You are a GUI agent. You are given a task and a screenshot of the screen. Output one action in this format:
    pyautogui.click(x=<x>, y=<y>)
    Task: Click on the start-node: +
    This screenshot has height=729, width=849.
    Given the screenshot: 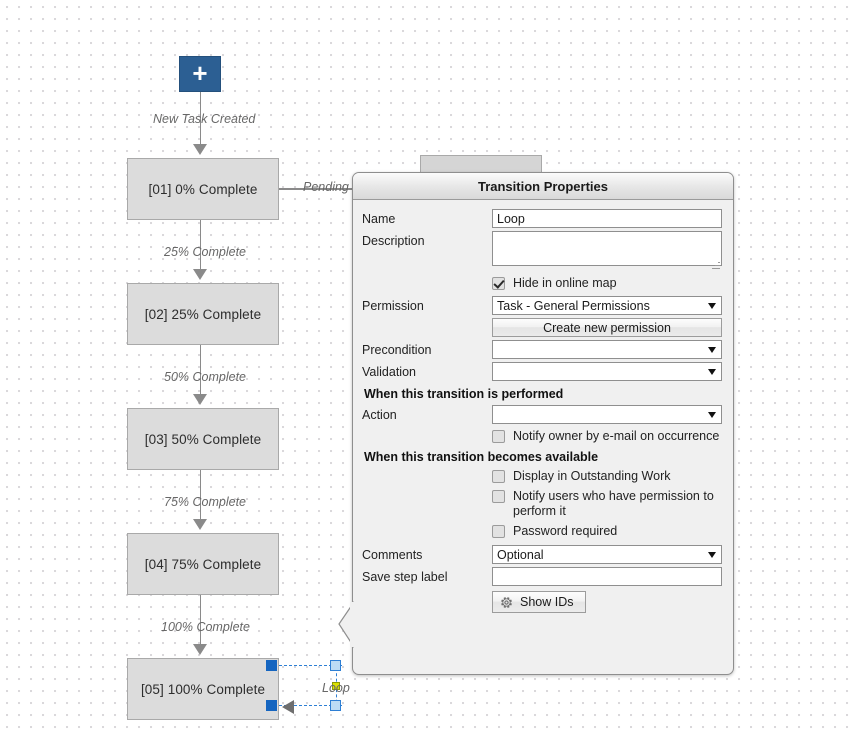 What is the action you would take?
    pyautogui.click(x=200, y=74)
    